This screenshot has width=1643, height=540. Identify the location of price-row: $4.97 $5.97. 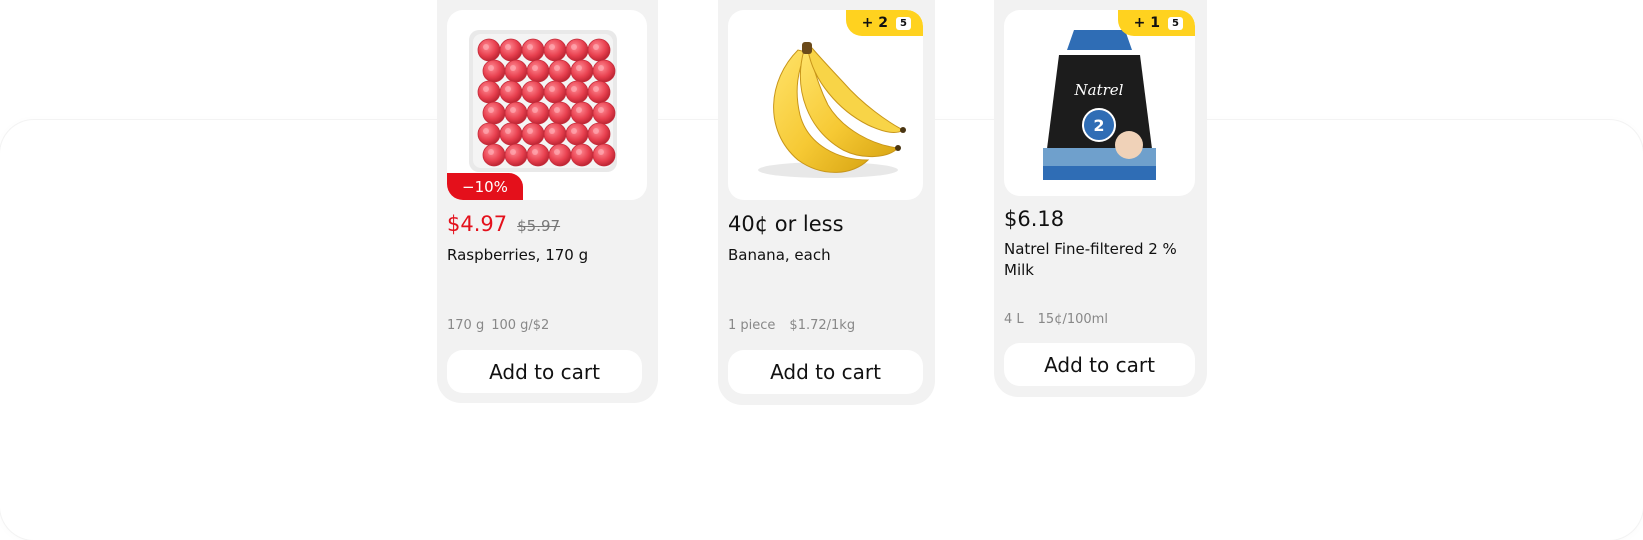
(503, 224).